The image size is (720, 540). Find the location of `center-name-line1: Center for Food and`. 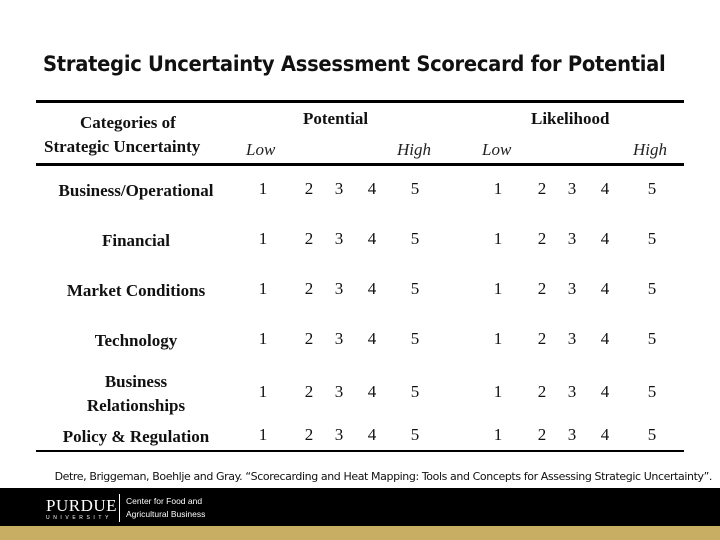

center-name-line1: Center for Food and is located at coordinates (164, 501).